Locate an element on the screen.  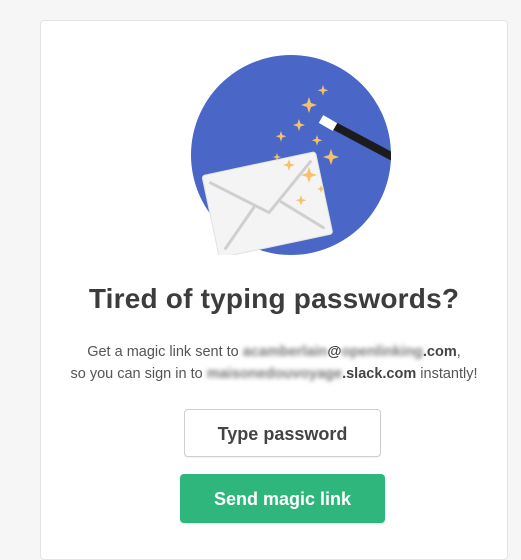
email-domain-blurred: openlinking is located at coordinates (382, 352).